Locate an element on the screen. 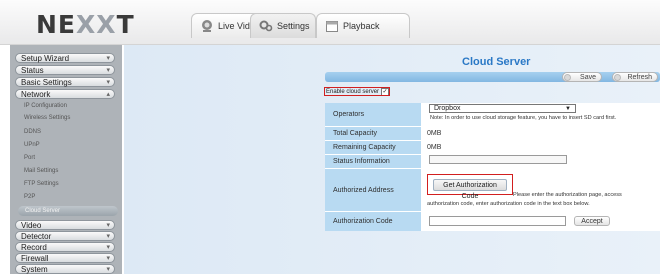 The width and height of the screenshot is (660, 275). remaining-capacity-label: Remaining Capacity is located at coordinates (373, 147).